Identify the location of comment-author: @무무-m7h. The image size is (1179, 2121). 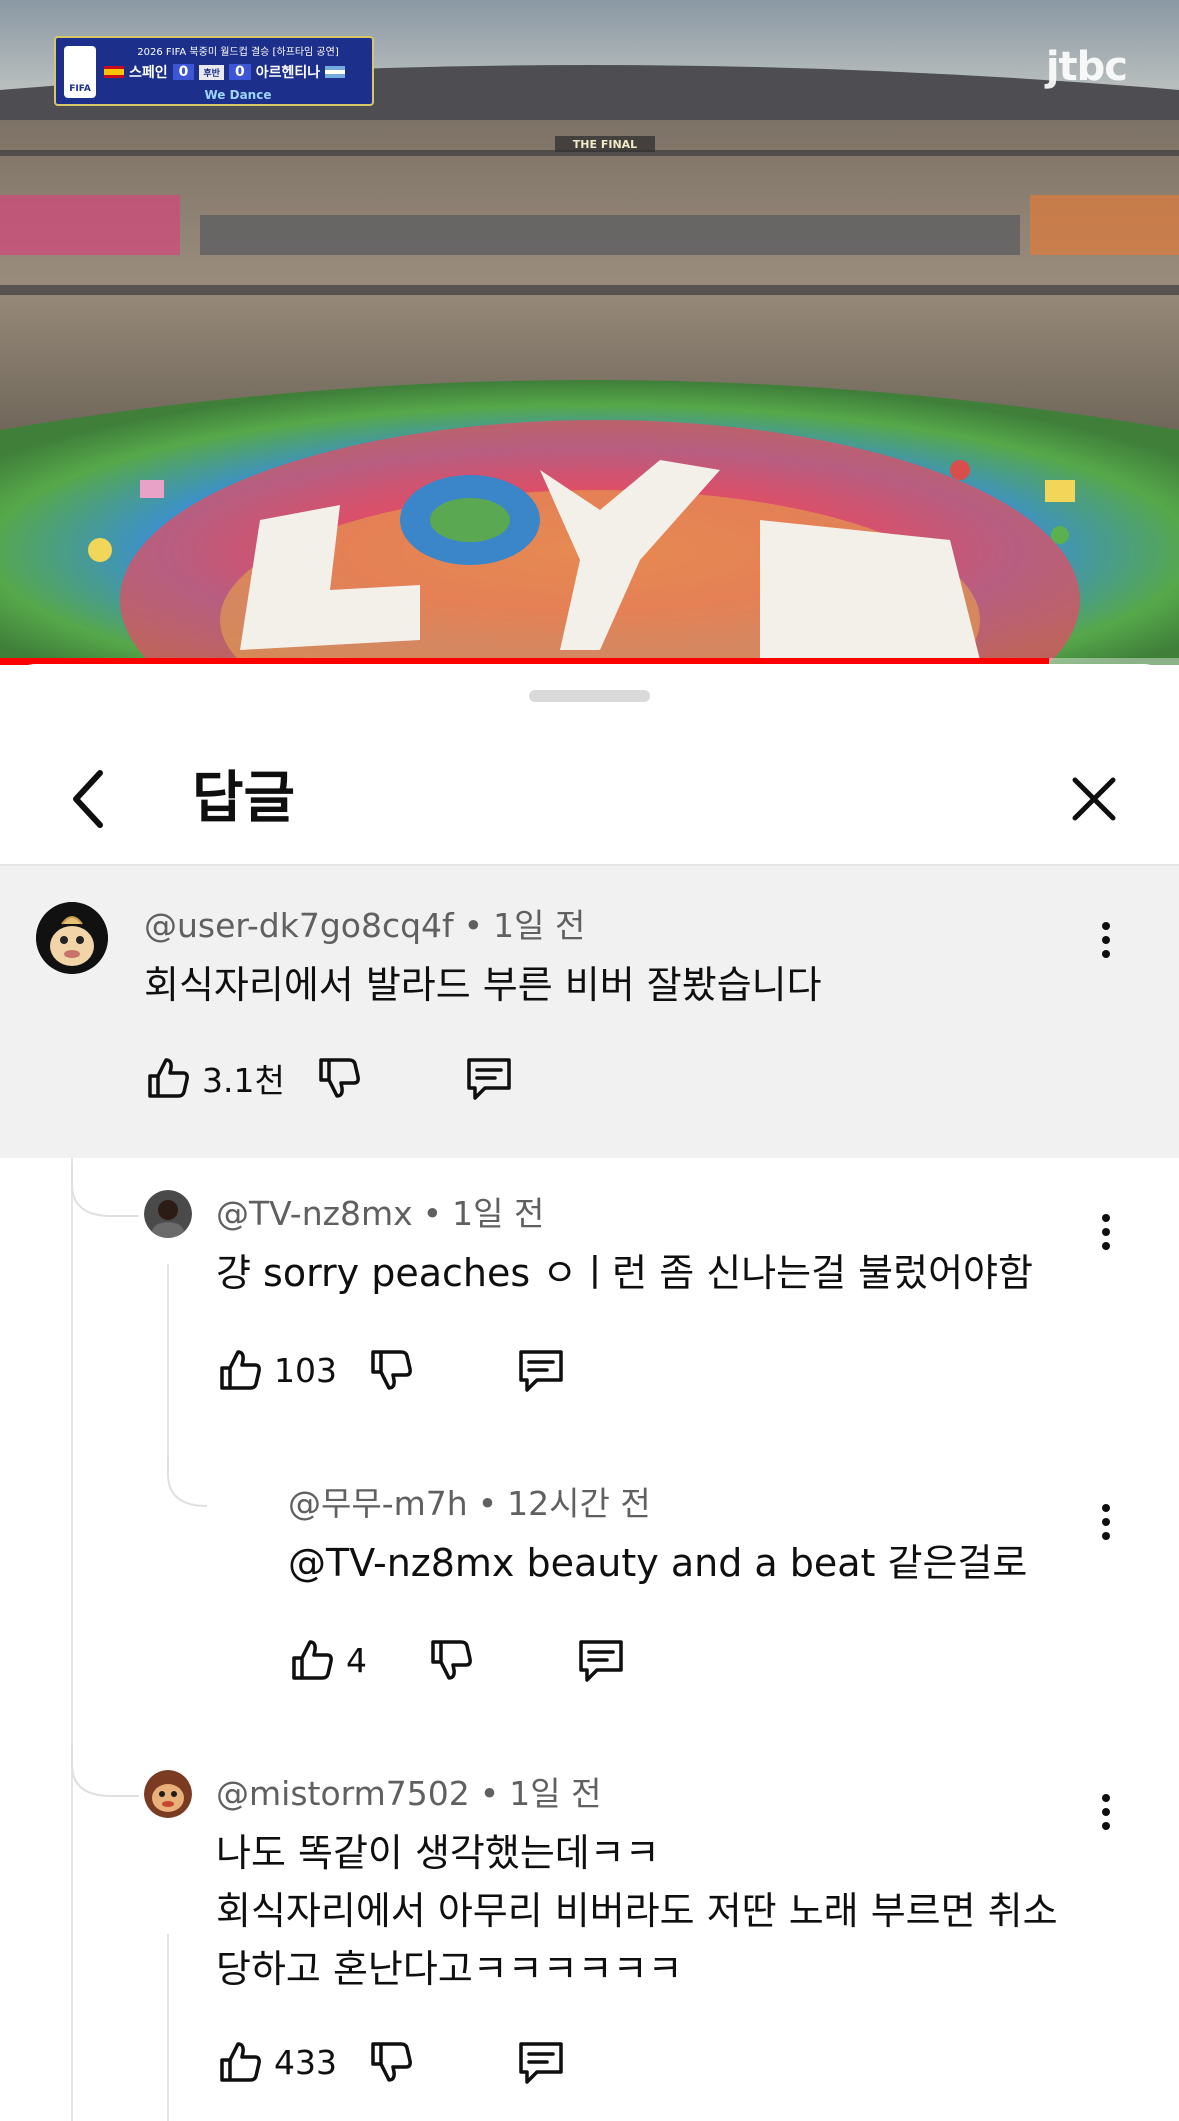
(378, 1503).